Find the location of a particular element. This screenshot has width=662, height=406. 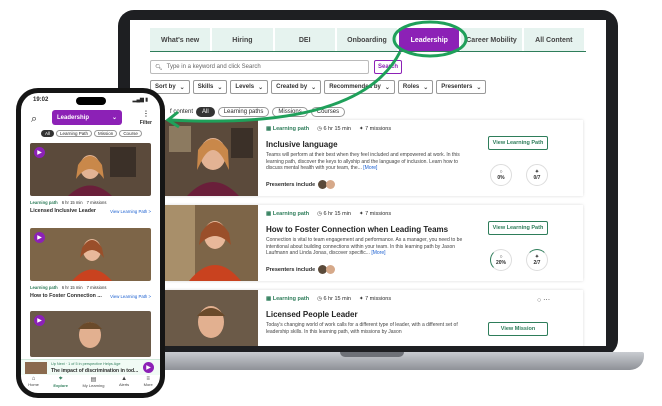

sliders-icon: ⫶ is located at coordinates (146, 114).